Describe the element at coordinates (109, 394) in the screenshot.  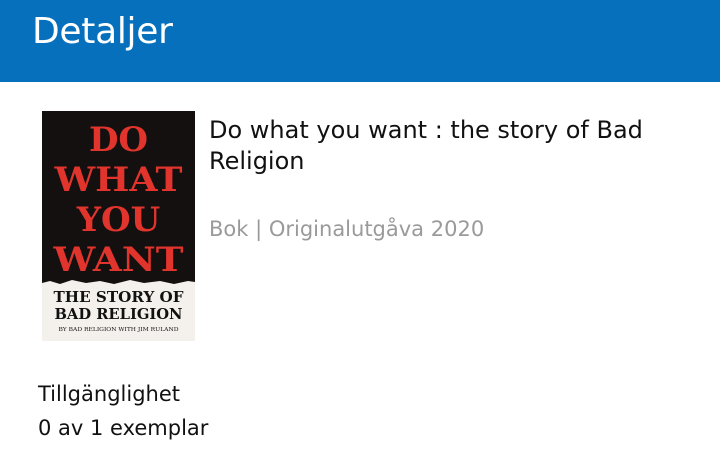
I see `availability-heading: Tillgänglighet` at that location.